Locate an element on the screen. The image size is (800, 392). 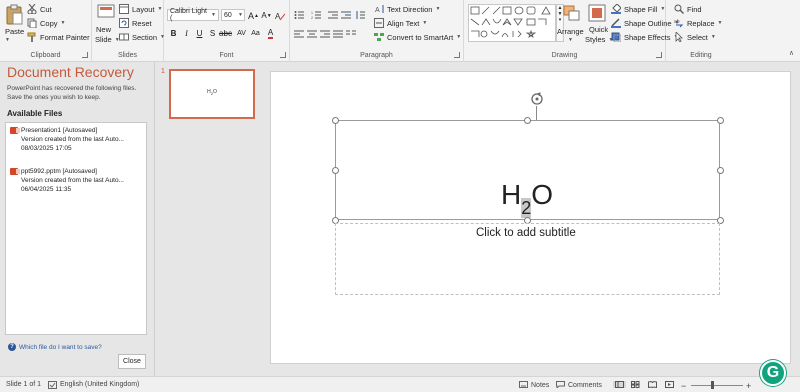
change-case-button: Aa is located at coordinates (255, 33).